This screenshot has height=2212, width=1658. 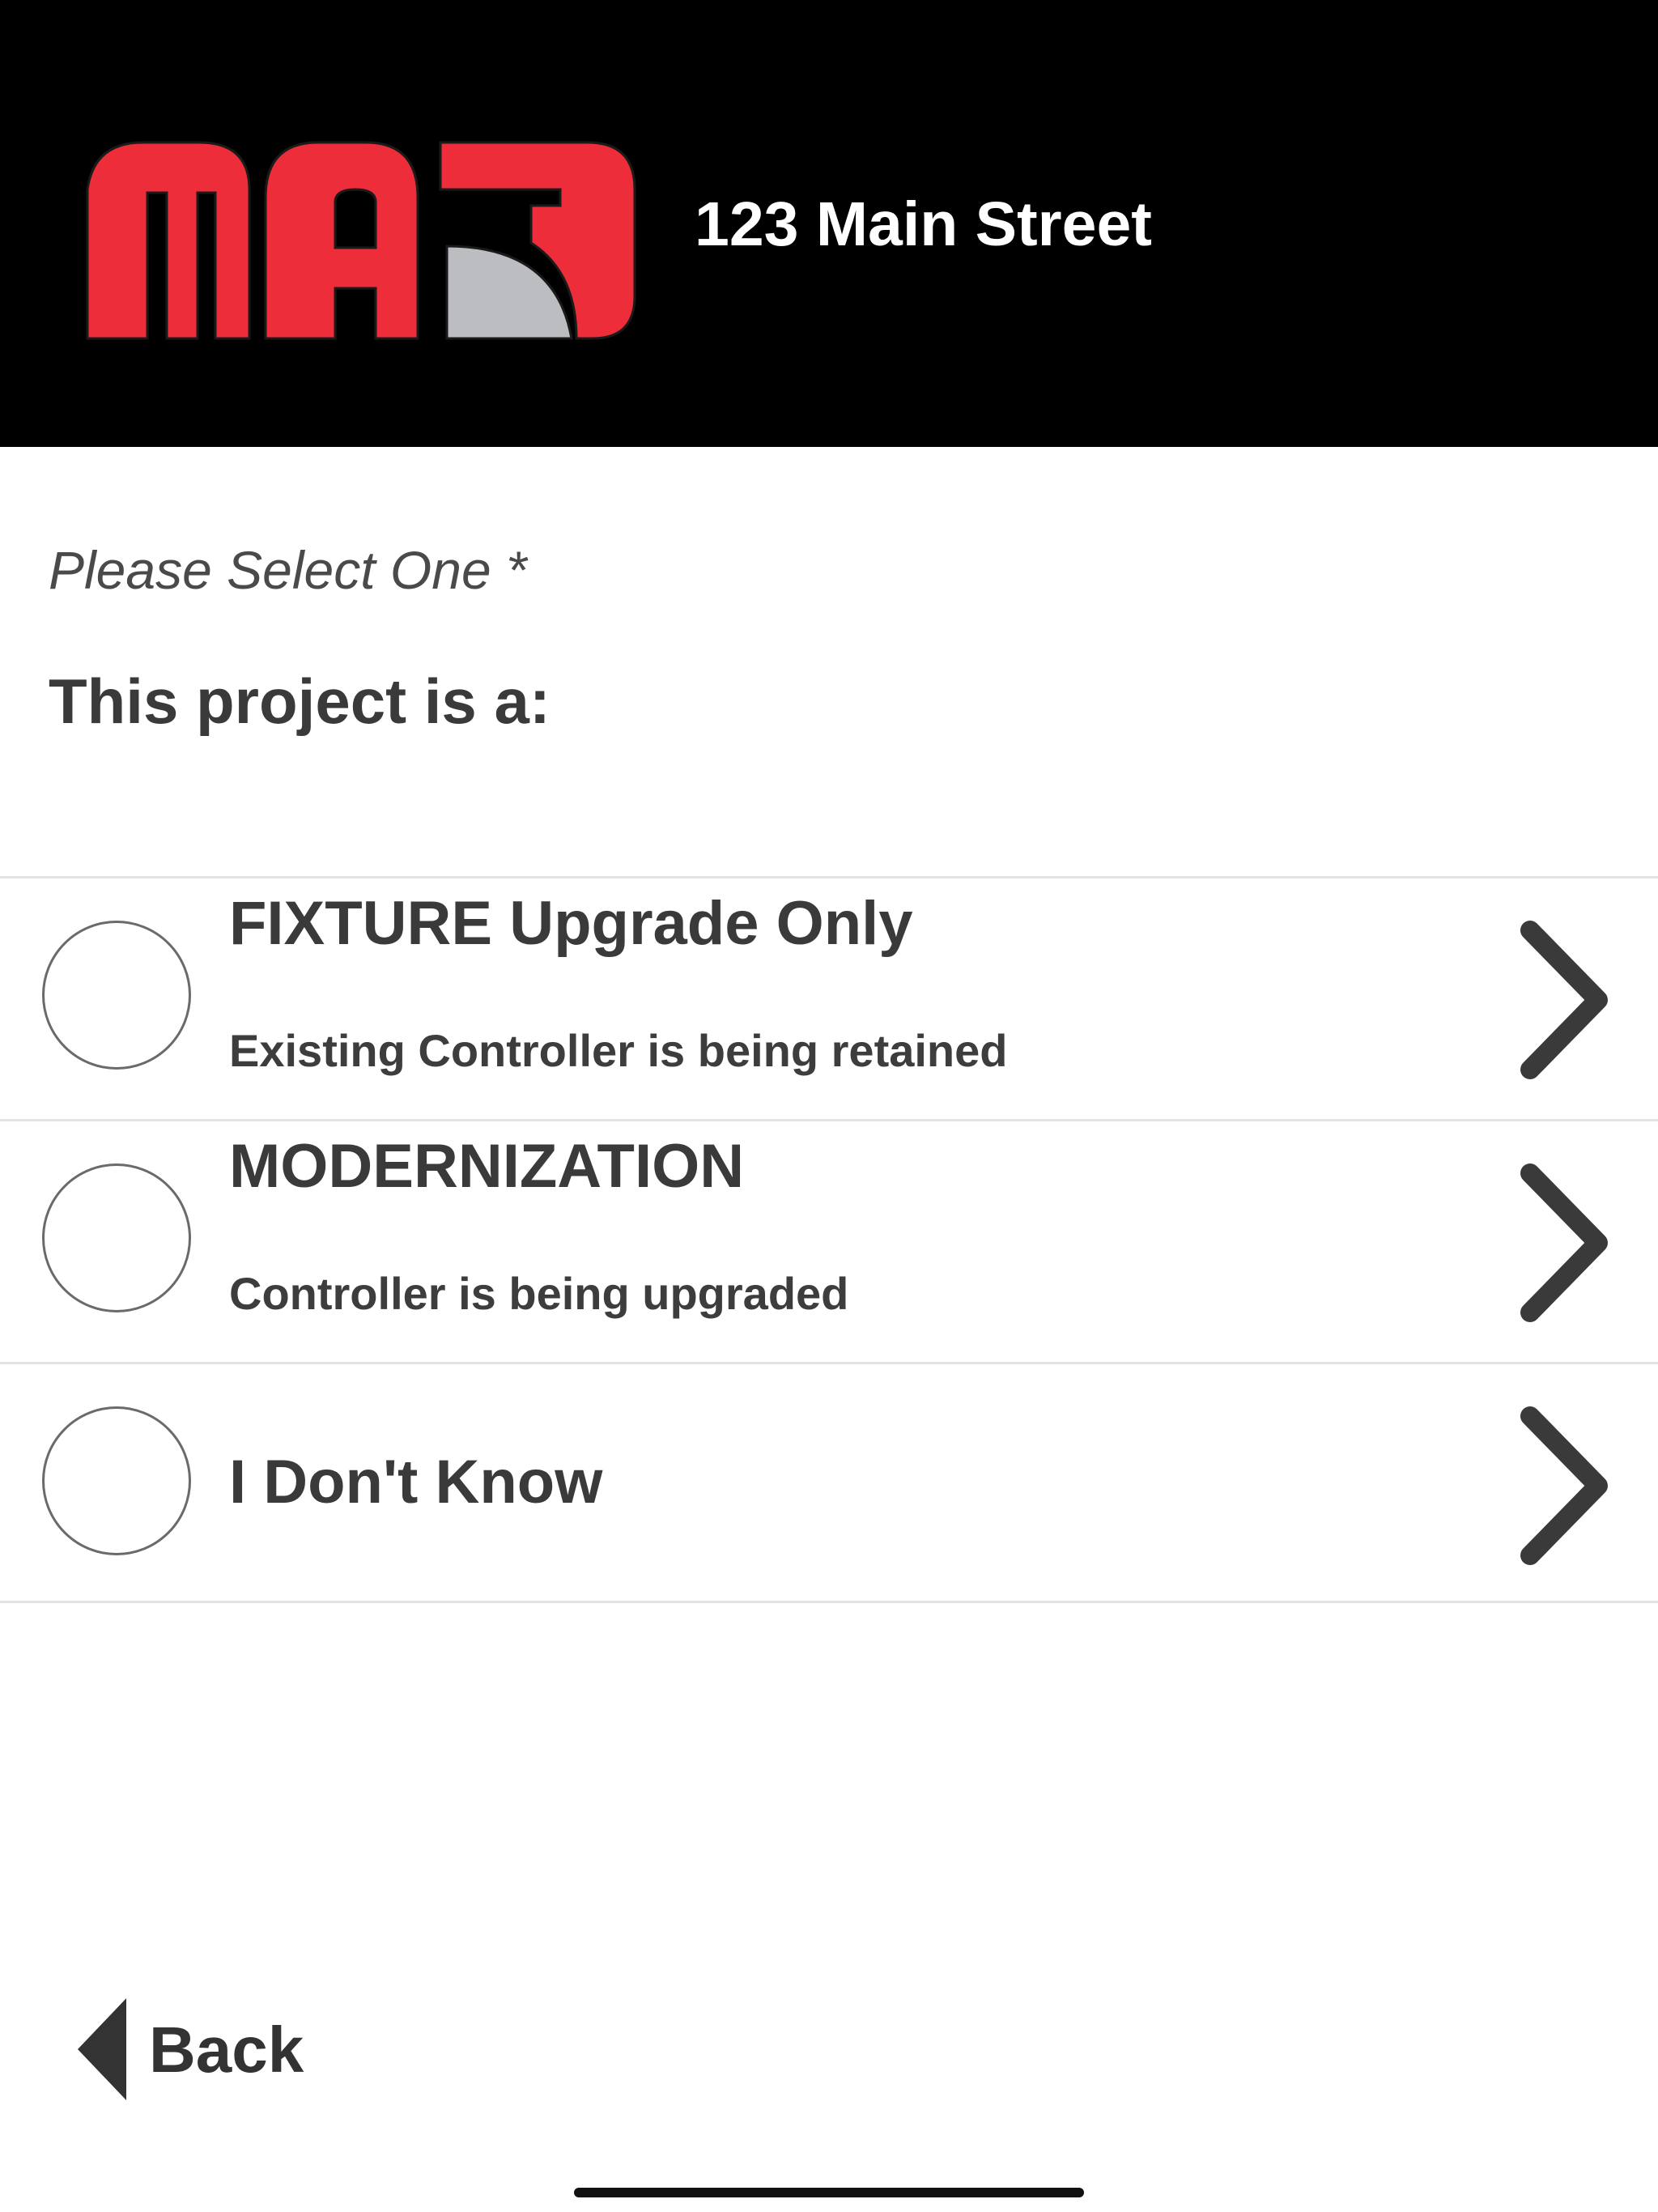 I want to click on option-title: I Don't Know, so click(x=416, y=1482).